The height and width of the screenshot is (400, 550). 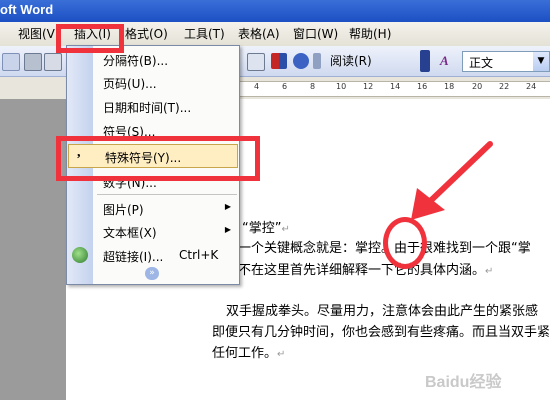 I want to click on style-select: 正文 ▼, so click(x=506, y=61).